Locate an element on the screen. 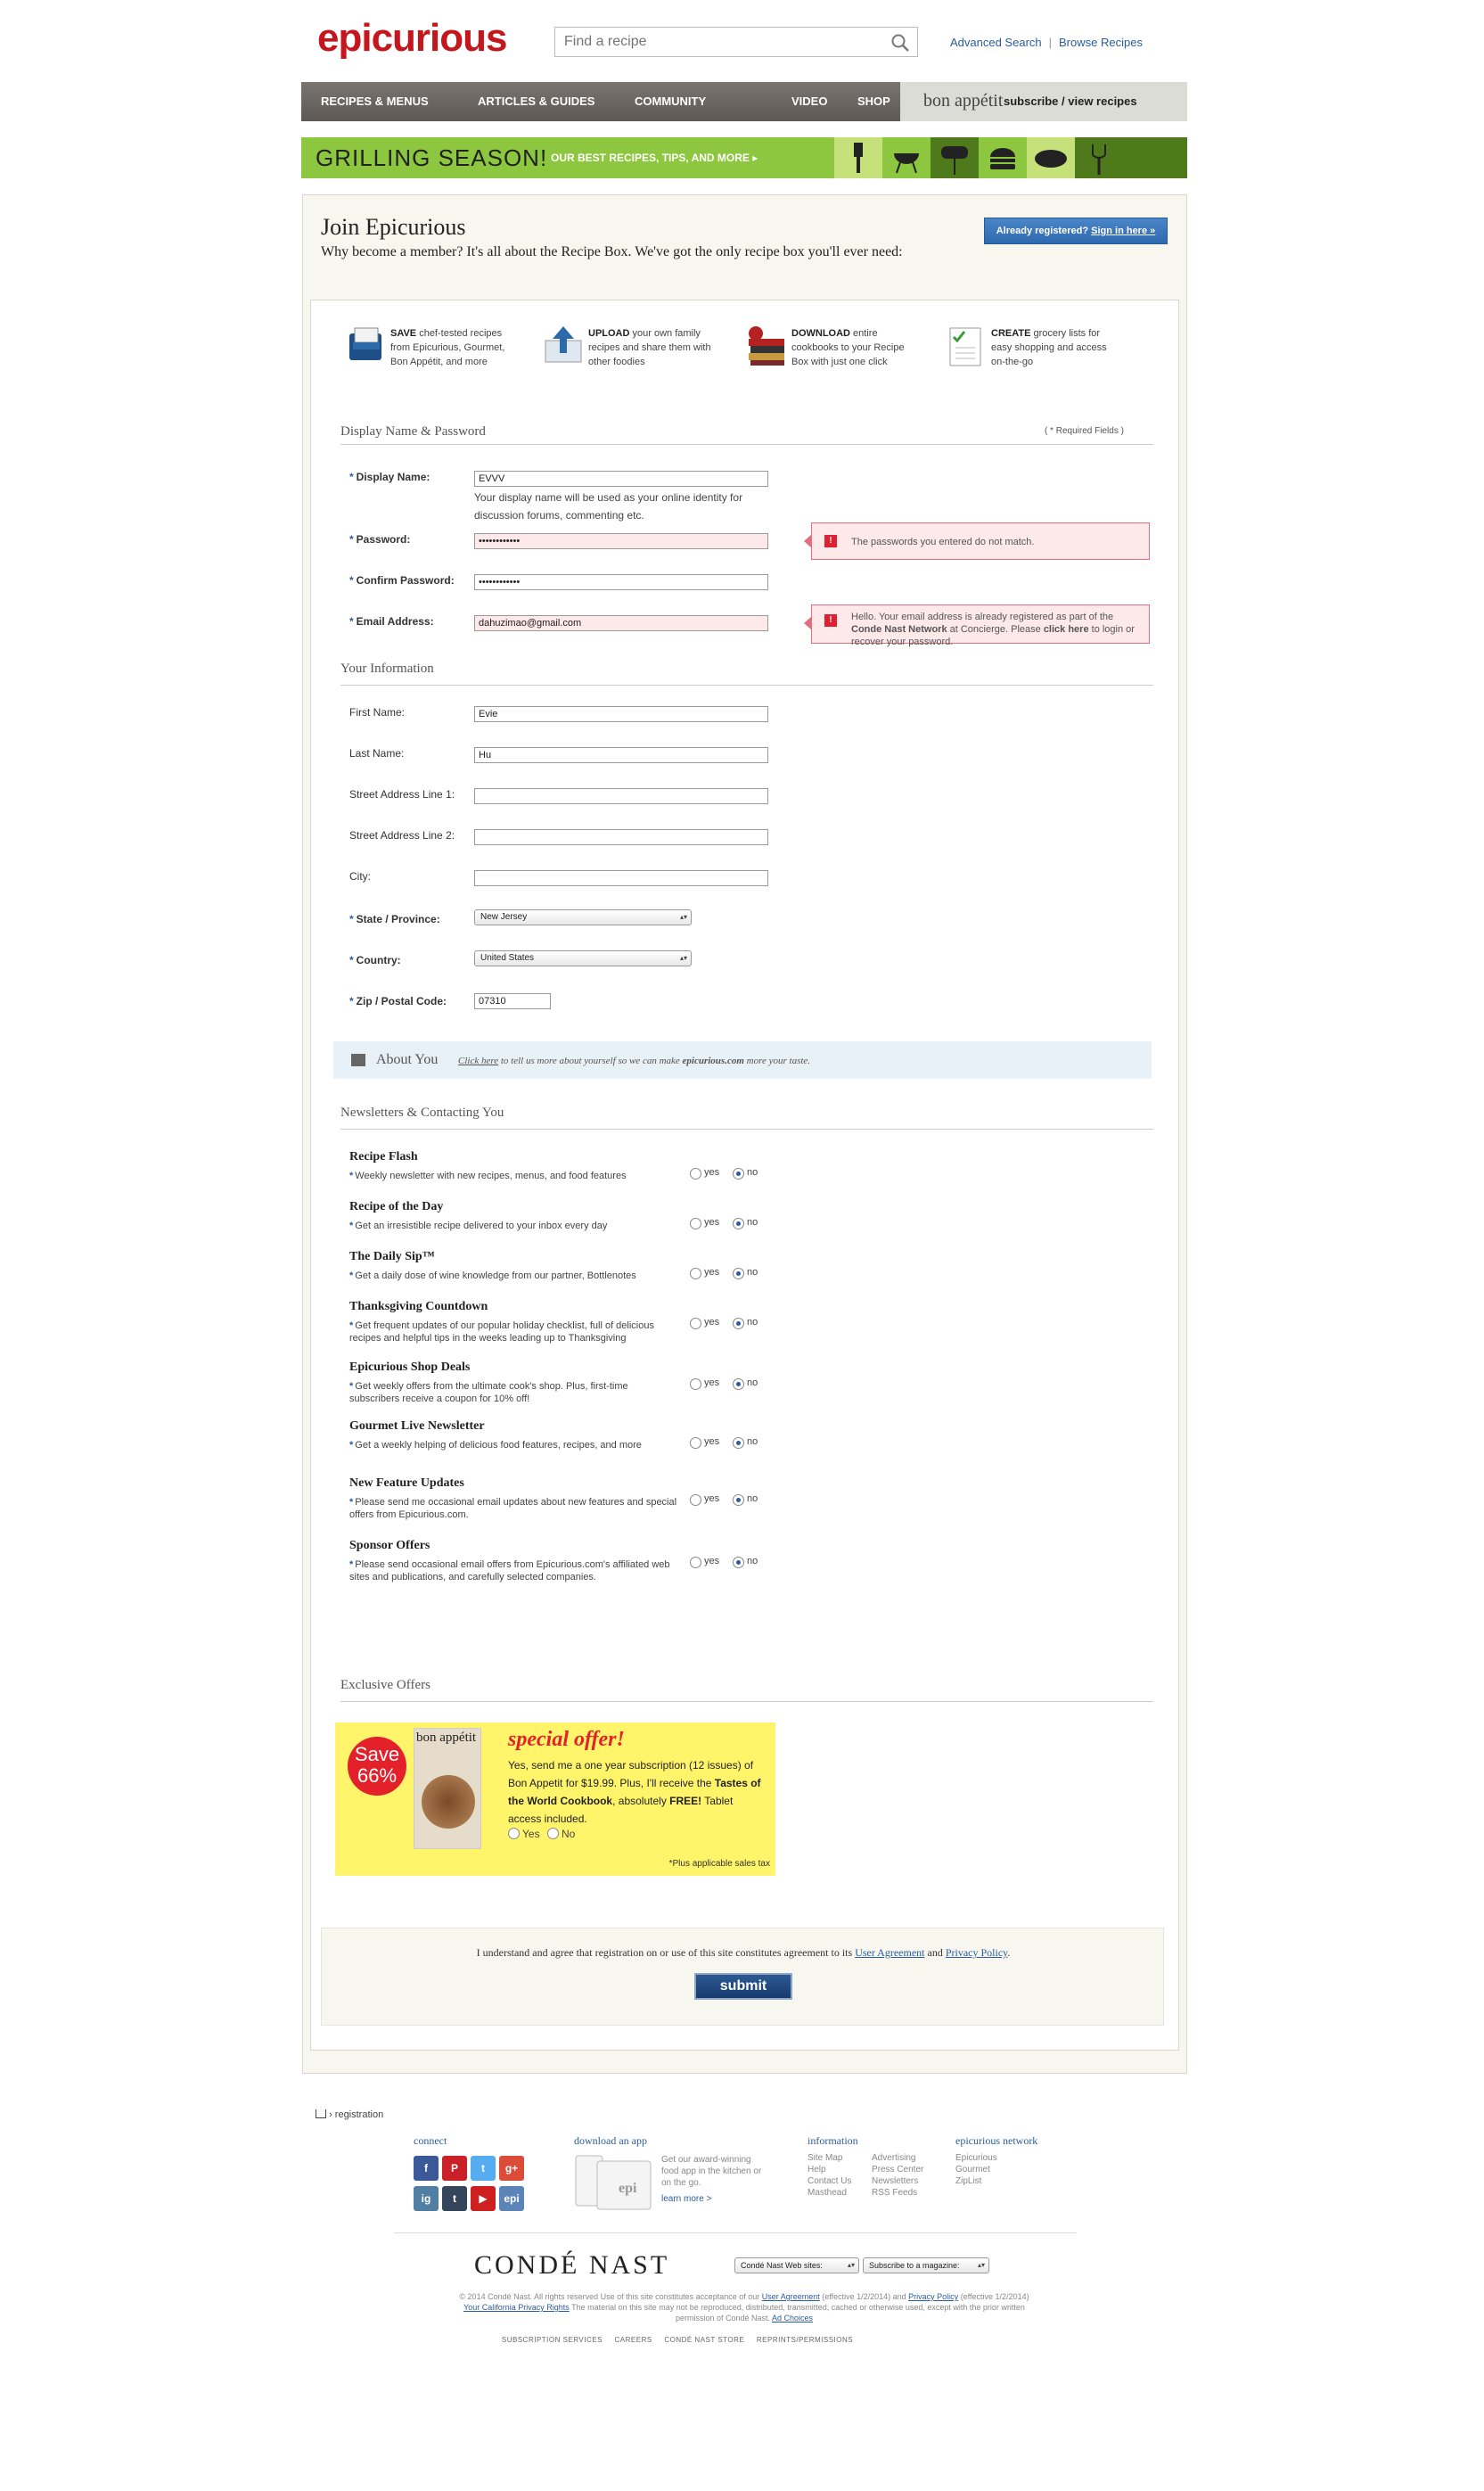  footer-link: Newsletters is located at coordinates (895, 2181).